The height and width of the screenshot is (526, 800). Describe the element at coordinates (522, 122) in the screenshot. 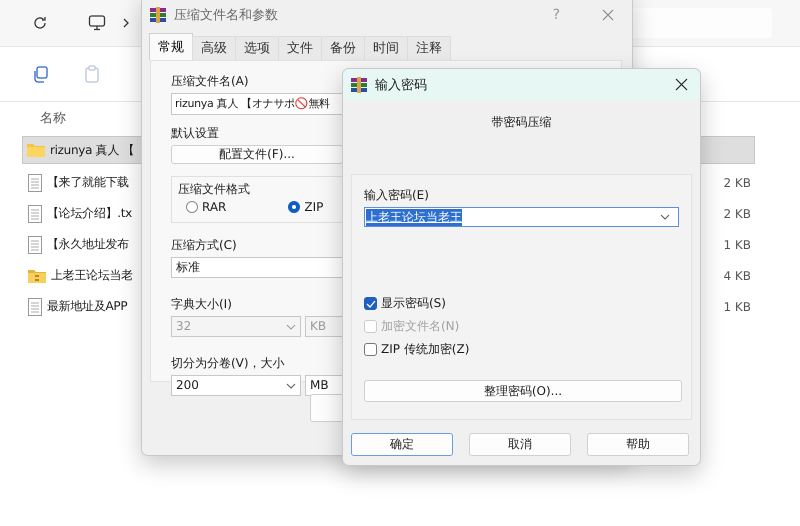

I see `dialog-heading: 带密码压缩` at that location.